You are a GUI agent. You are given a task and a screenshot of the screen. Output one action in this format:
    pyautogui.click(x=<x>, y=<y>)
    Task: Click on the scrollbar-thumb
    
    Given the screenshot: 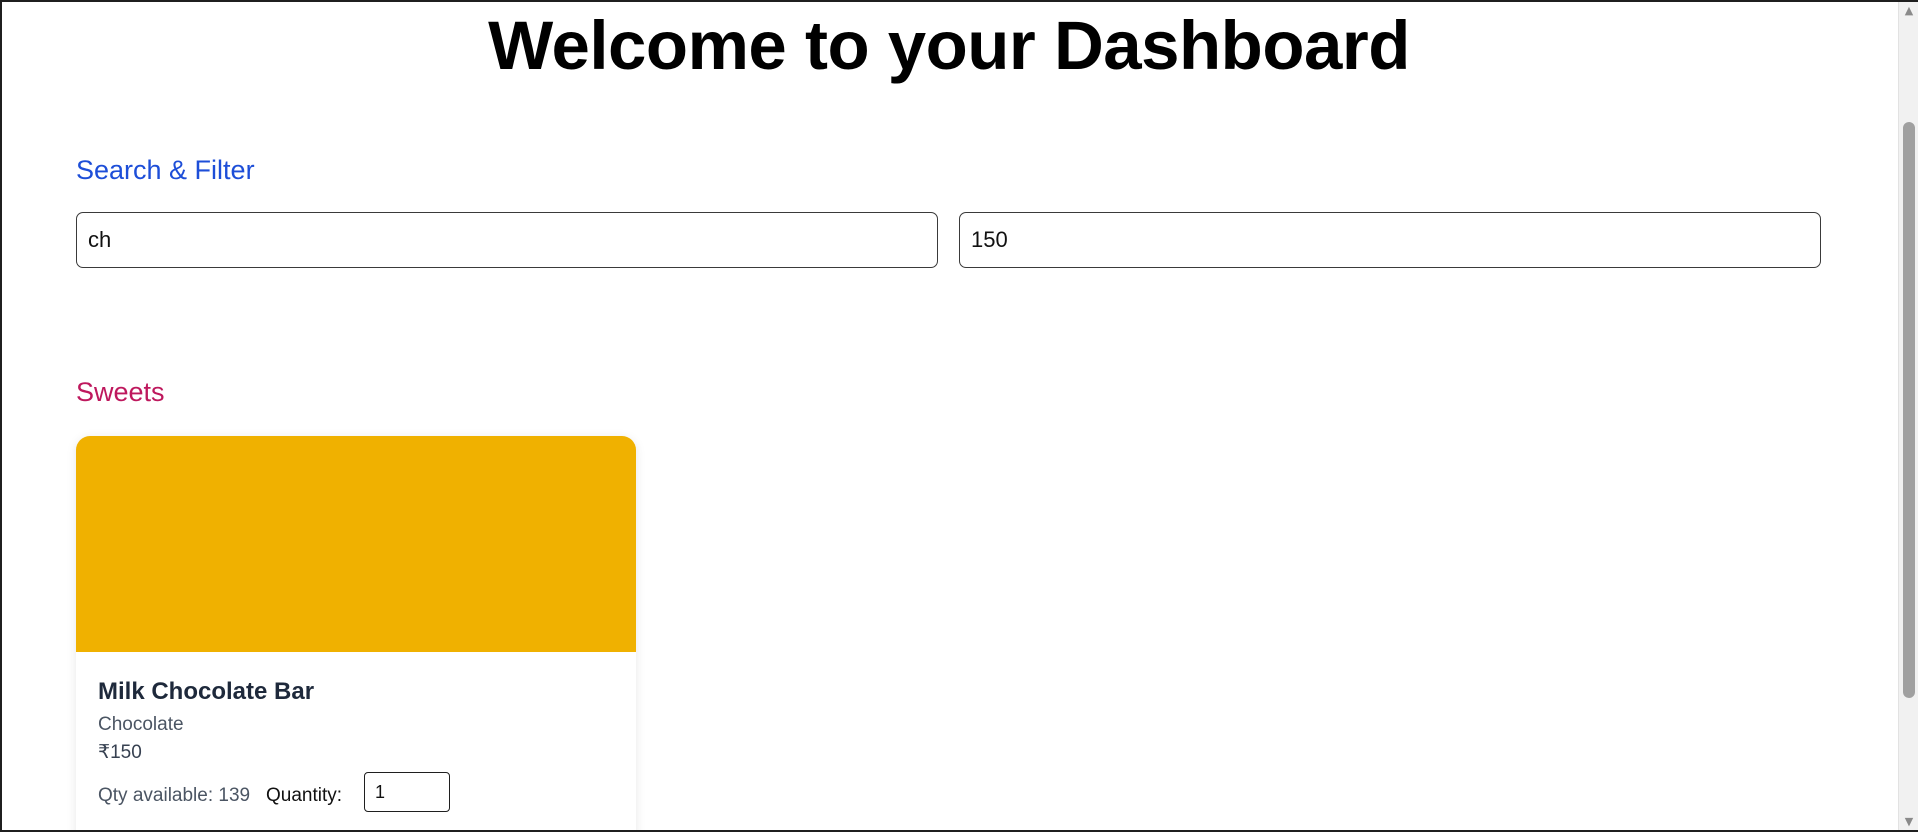 What is the action you would take?
    pyautogui.click(x=1909, y=410)
    